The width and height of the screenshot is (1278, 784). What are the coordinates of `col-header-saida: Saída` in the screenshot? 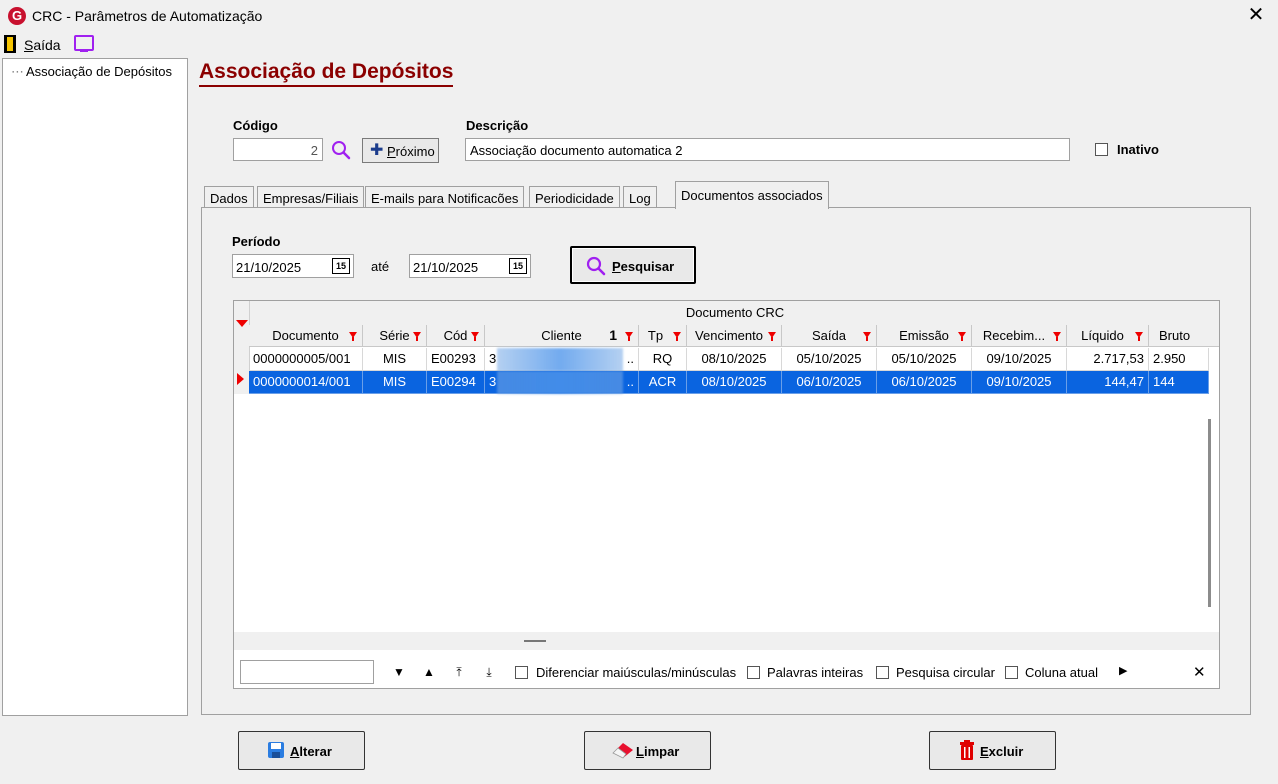 It's located at (829, 336).